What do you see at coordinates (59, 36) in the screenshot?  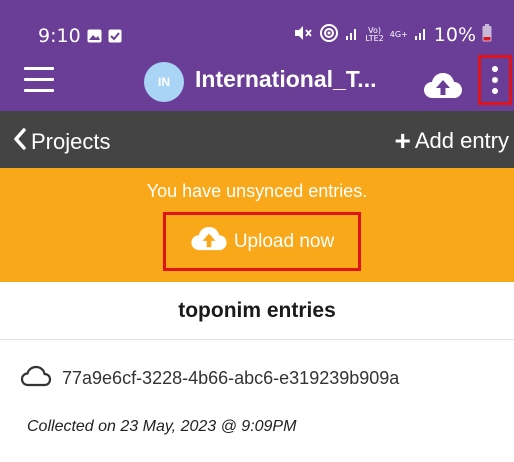 I see `status-time: 9:10` at bounding box center [59, 36].